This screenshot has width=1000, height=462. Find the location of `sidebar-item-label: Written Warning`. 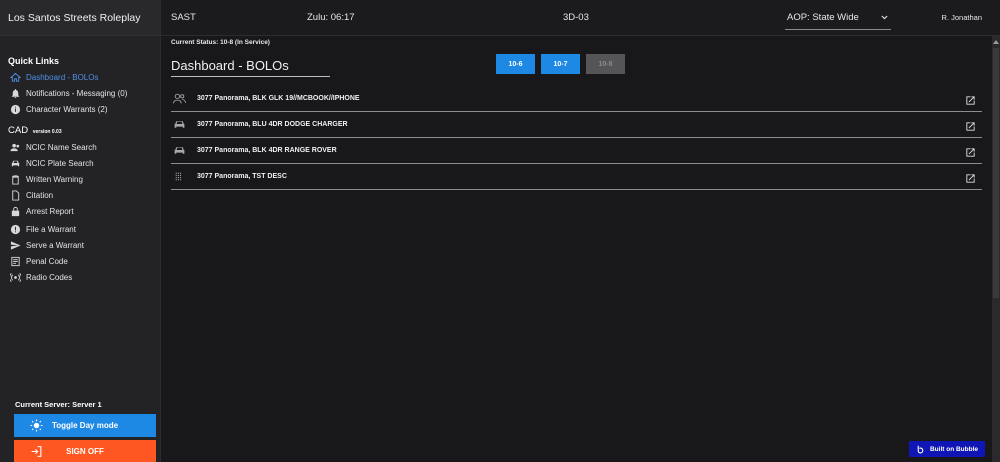

sidebar-item-label: Written Warning is located at coordinates (54, 179).